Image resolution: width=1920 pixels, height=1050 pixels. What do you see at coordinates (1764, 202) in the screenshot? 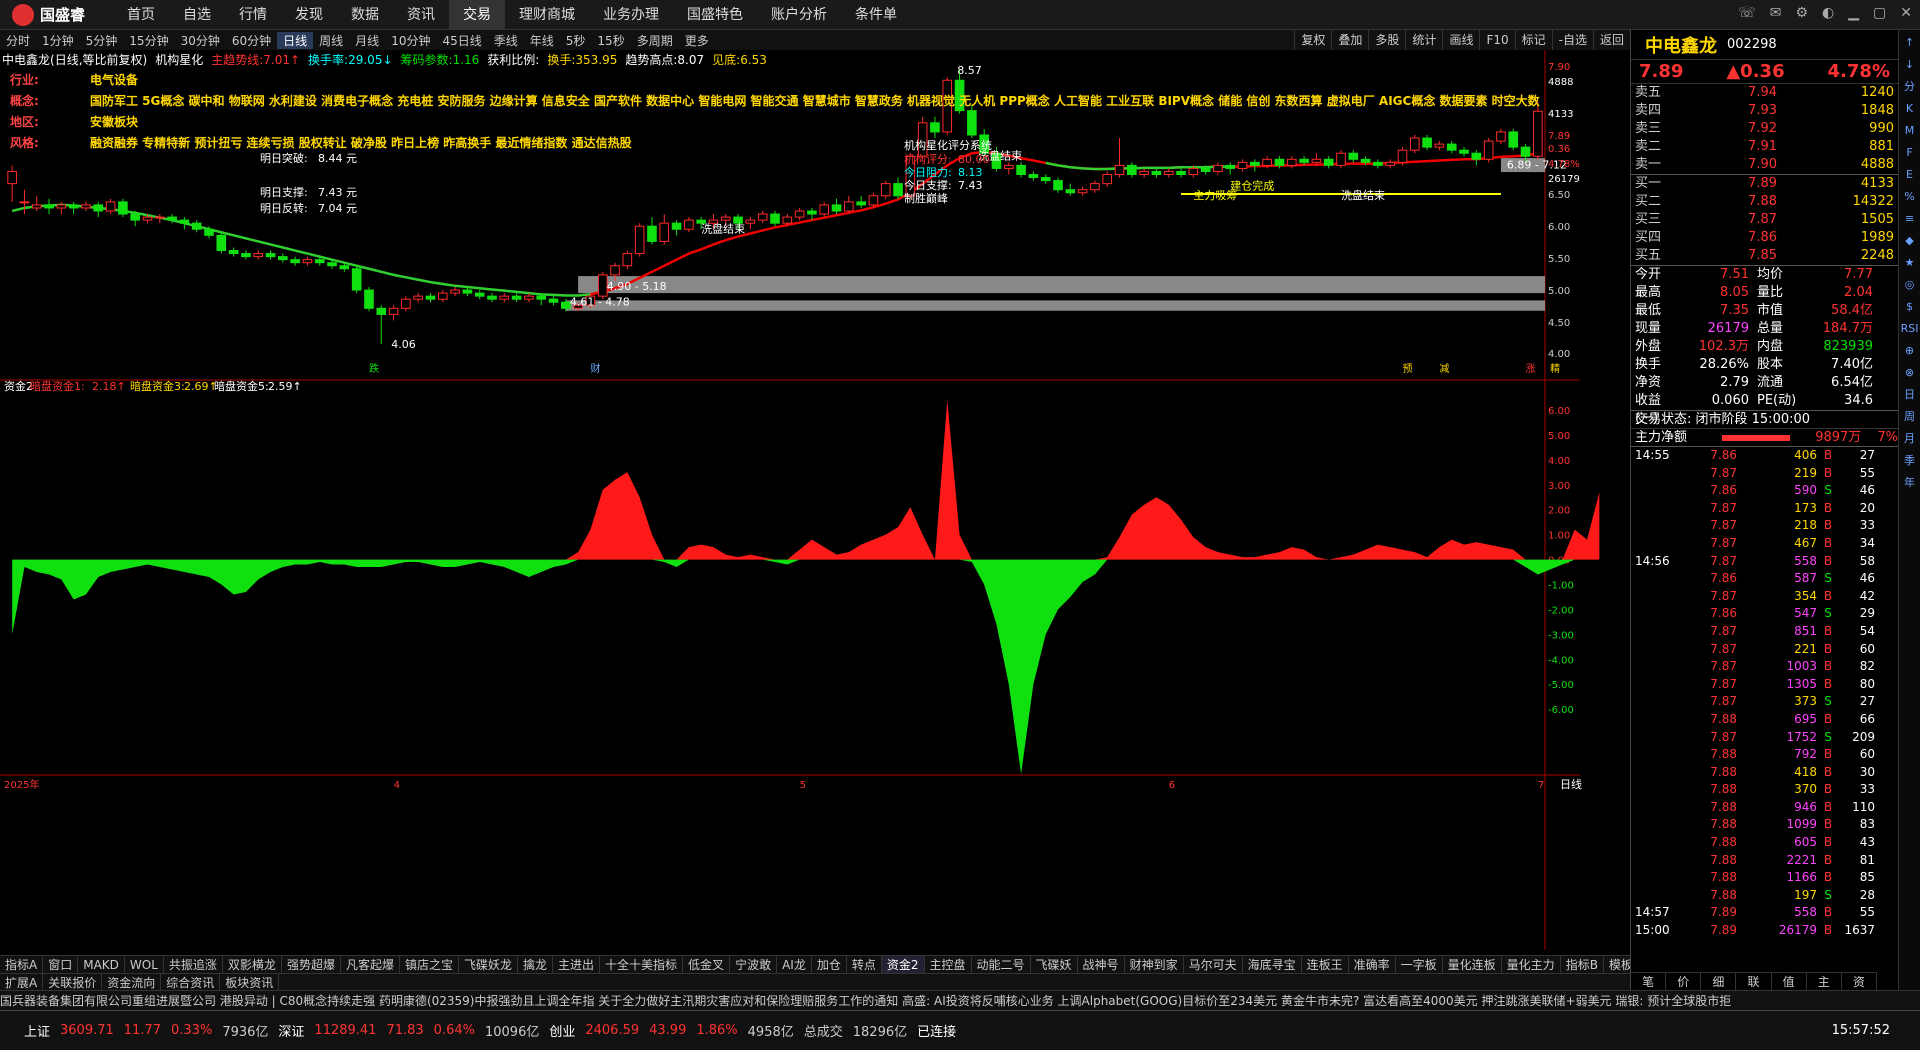
I see `bid-row: 买二 7.88 14322` at bounding box center [1764, 202].